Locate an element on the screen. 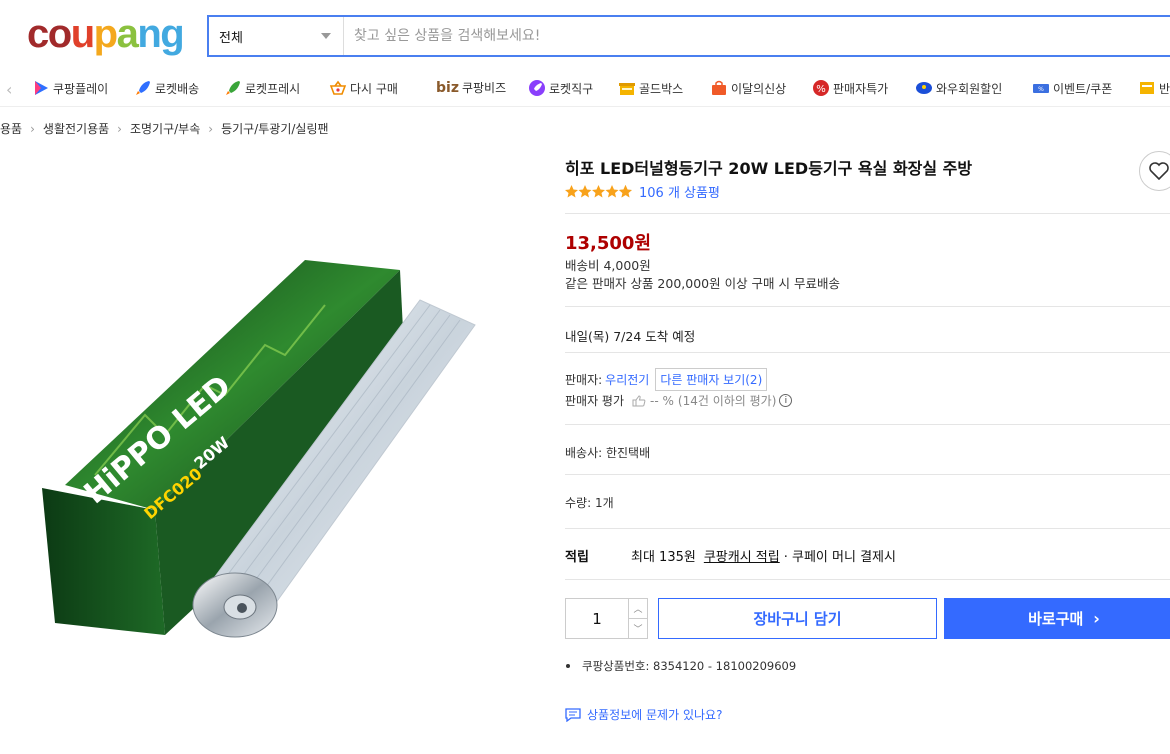 The height and width of the screenshot is (754, 1170). nav-item-rebuy: 다시 구매 is located at coordinates (363, 88).